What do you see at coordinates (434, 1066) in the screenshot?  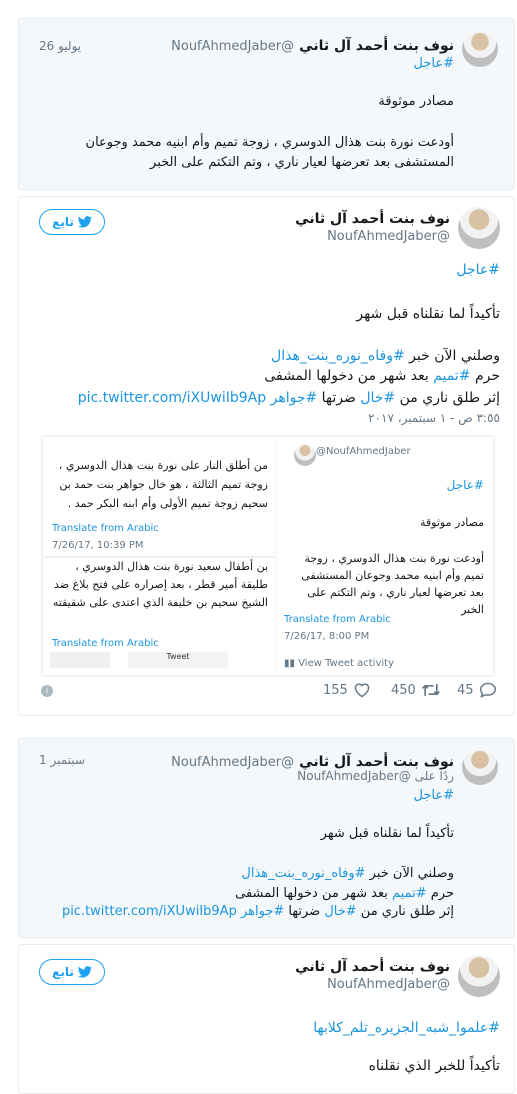 I see `tweet-text-line: تأكيداً للخبر الذي نقلناه` at bounding box center [434, 1066].